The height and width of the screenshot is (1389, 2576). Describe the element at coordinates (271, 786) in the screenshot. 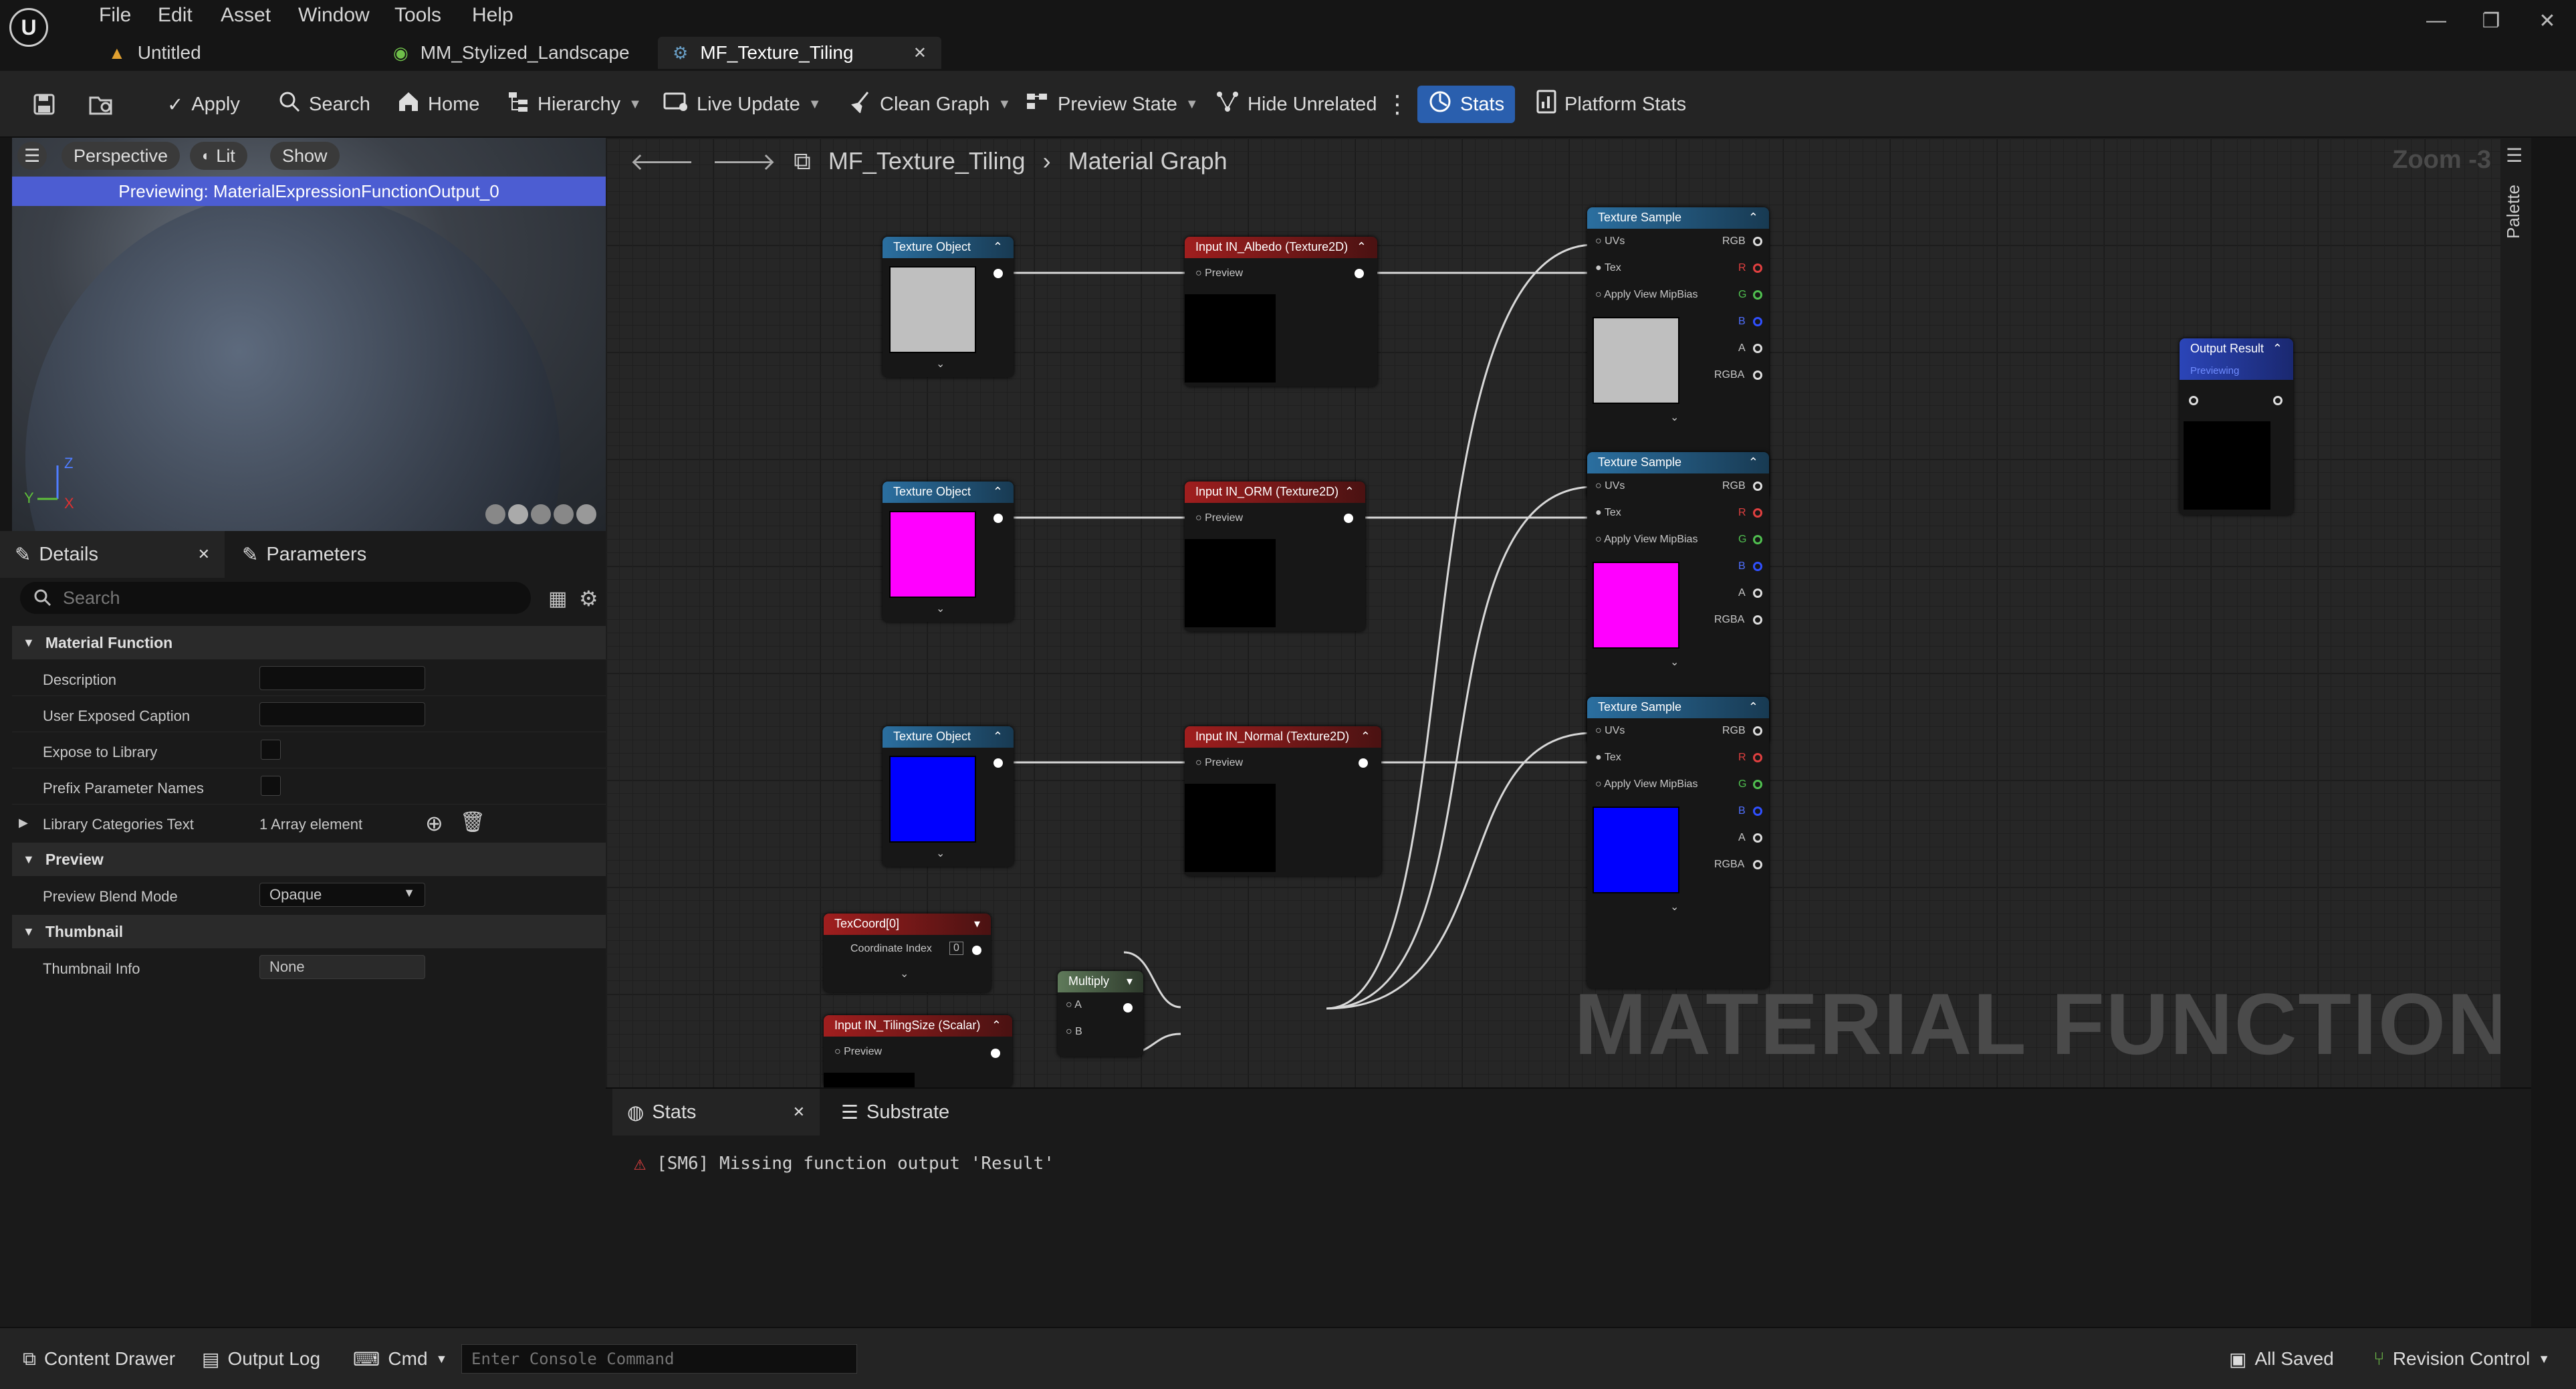

I see `prefix-parameter-names-checkbox` at that location.